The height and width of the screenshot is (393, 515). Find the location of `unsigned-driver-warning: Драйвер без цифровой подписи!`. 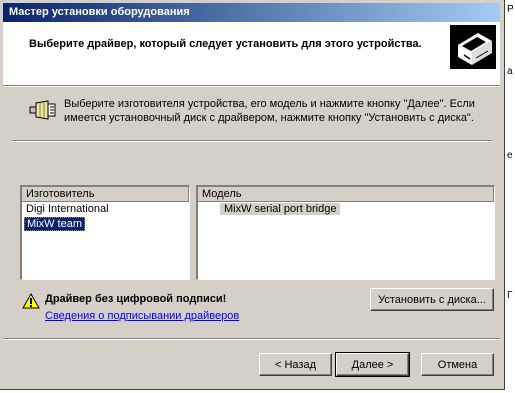

unsigned-driver-warning: Драйвер без цифровой подписи! is located at coordinates (136, 299).